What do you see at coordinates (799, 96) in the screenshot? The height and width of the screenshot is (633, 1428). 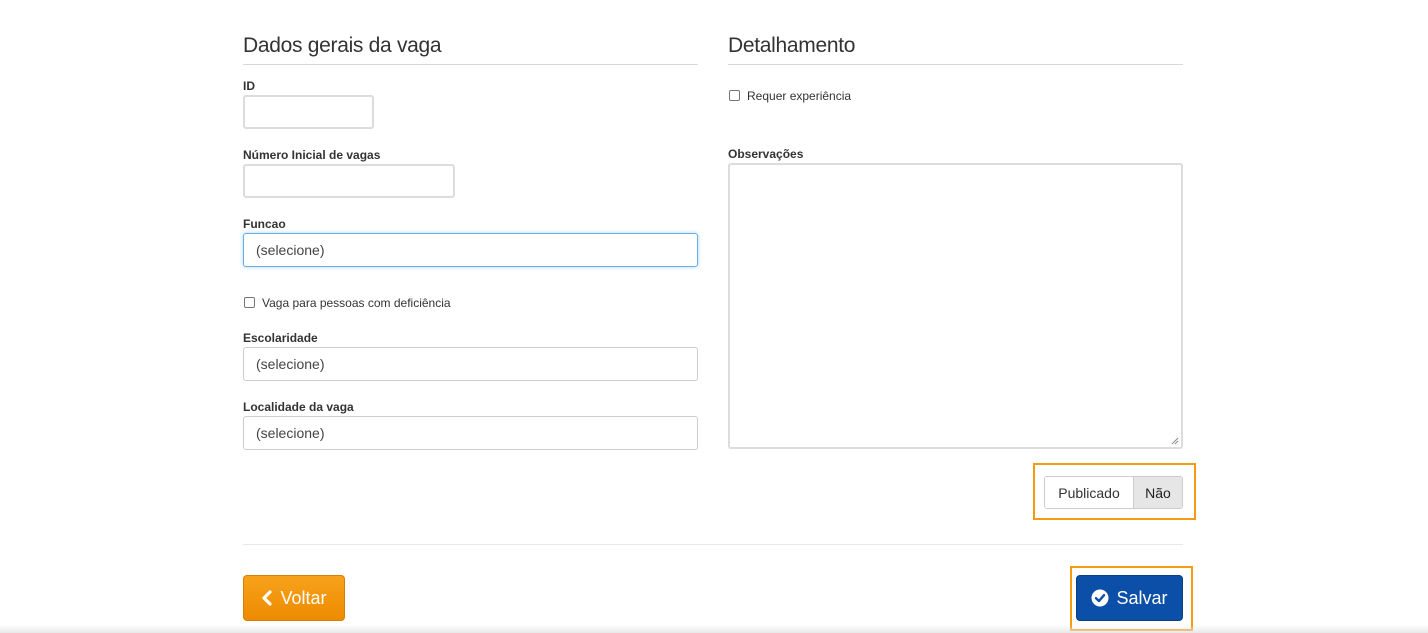 I see `requer-experiencia-label: Requer experiência` at bounding box center [799, 96].